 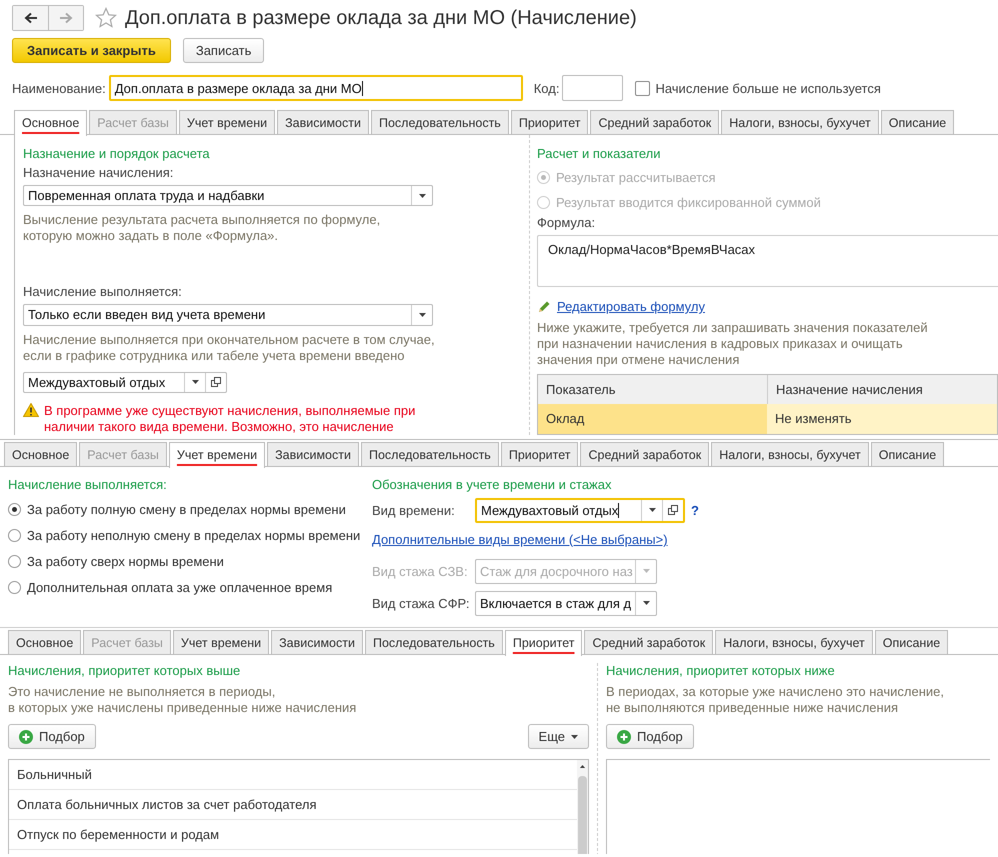 What do you see at coordinates (98, 173) in the screenshot?
I see `field-label: Назначение начисления:` at bounding box center [98, 173].